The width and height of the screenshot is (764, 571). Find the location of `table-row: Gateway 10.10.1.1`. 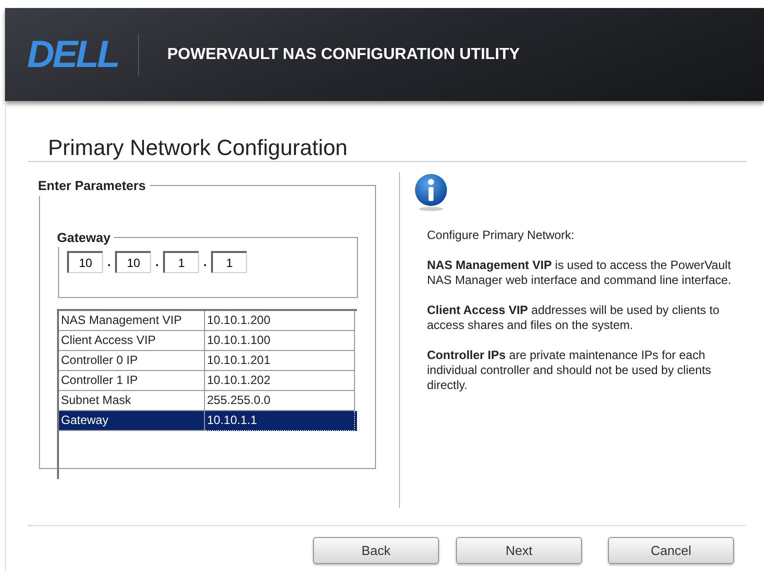

table-row: Gateway 10.10.1.1 is located at coordinates (208, 420).